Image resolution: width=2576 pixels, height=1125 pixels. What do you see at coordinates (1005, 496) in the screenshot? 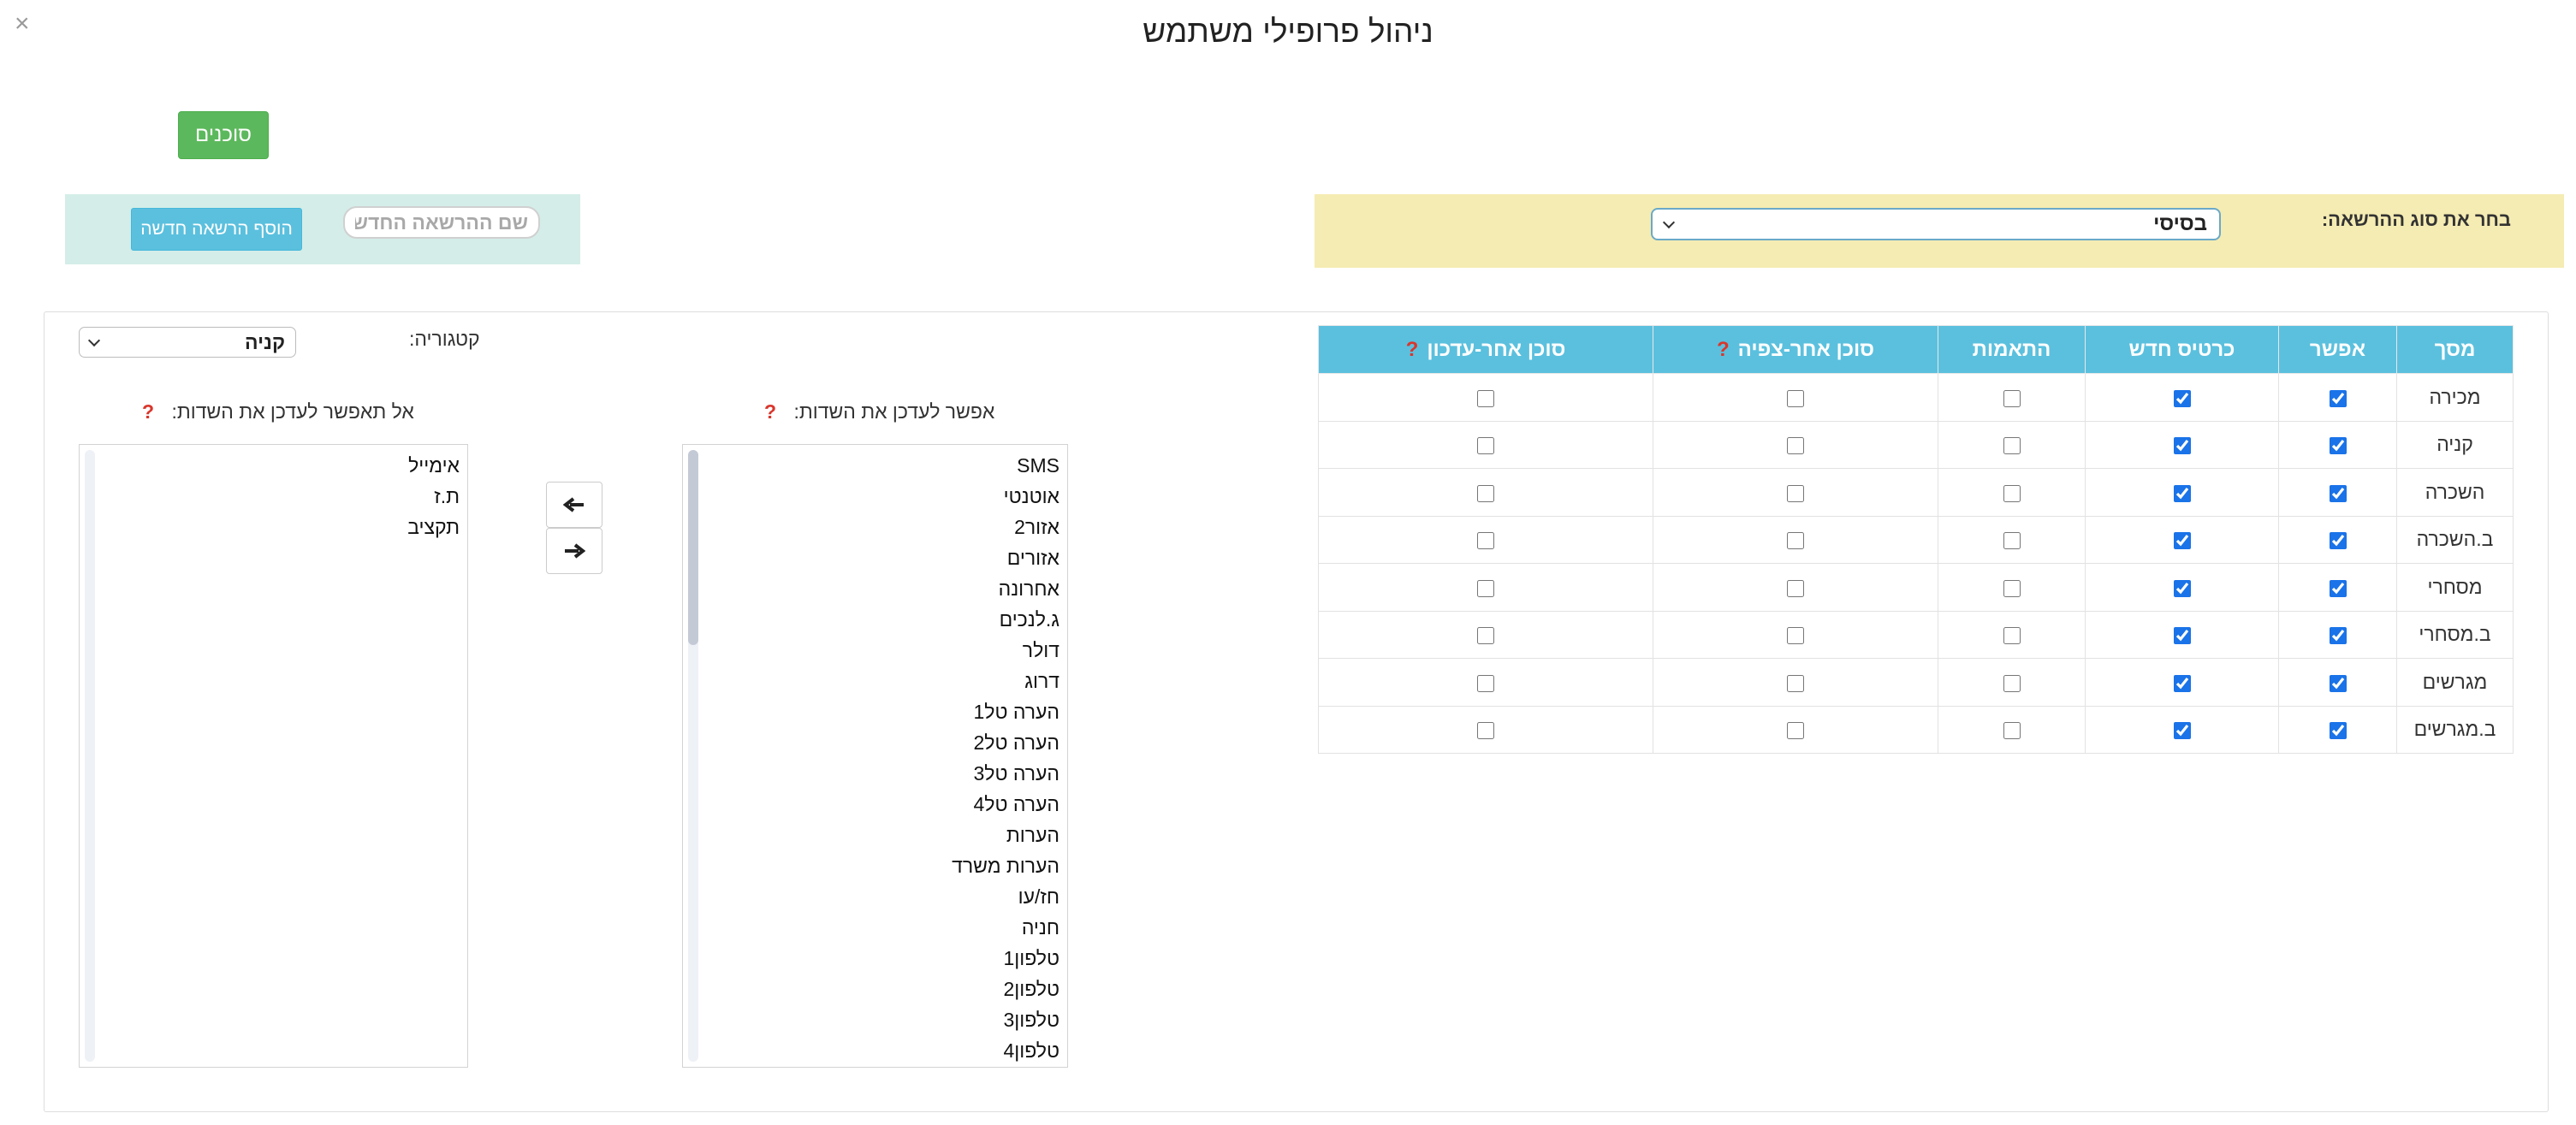
I see `list-item: אוטנטי` at bounding box center [1005, 496].